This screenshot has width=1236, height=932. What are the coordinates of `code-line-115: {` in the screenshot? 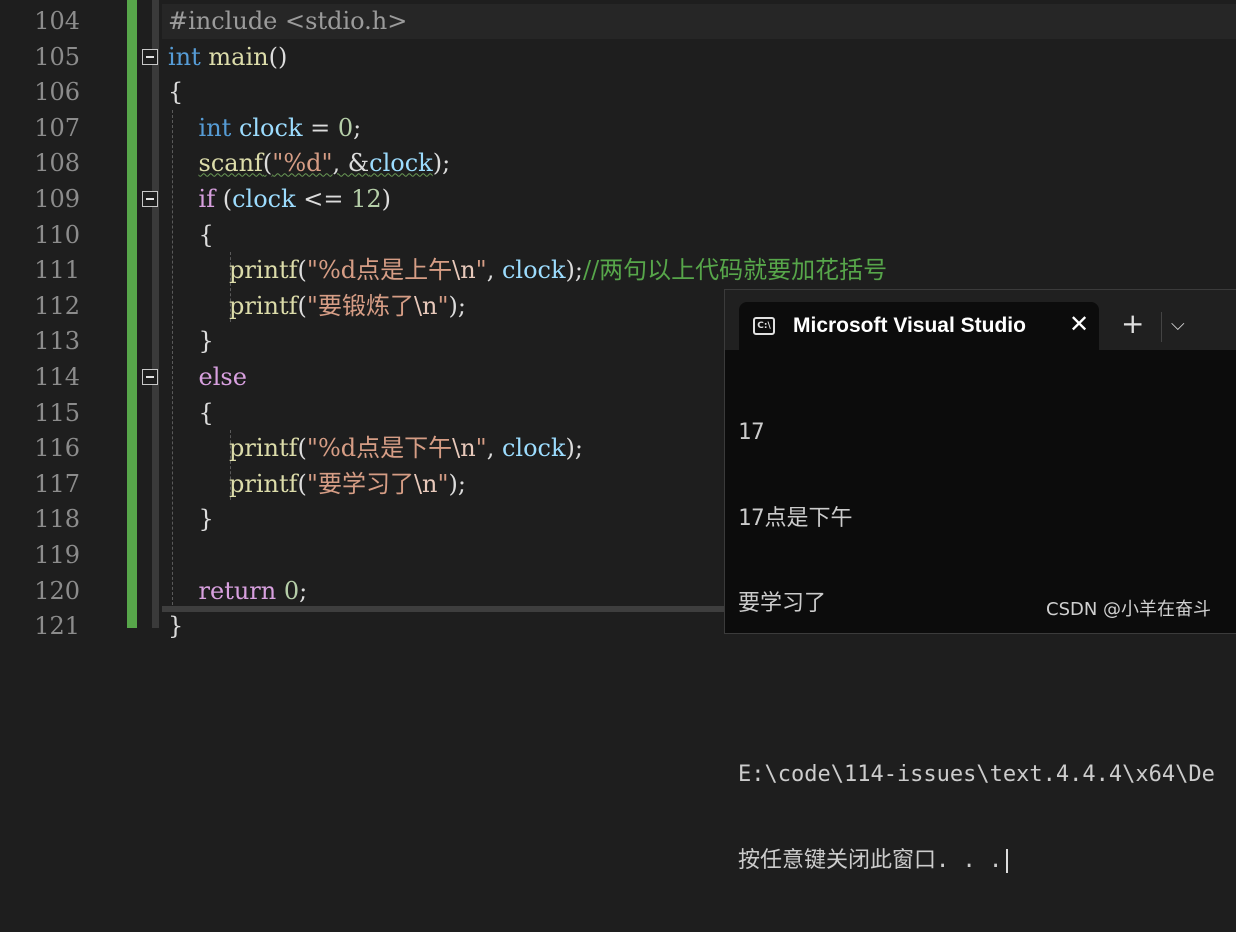 It's located at (191, 414).